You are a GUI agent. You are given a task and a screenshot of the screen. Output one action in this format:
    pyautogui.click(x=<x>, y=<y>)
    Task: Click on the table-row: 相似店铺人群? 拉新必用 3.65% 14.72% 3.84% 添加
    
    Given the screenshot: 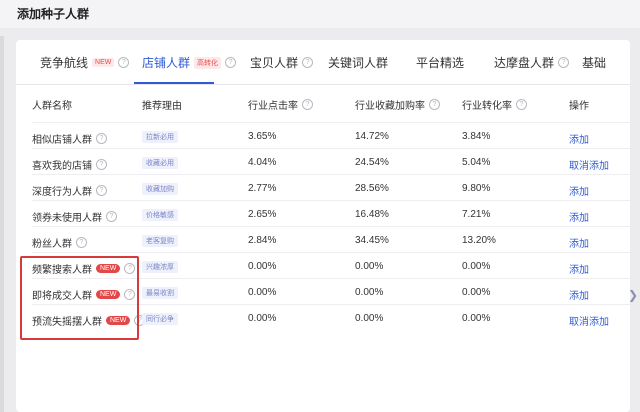 What is the action you would take?
    pyautogui.click(x=331, y=135)
    